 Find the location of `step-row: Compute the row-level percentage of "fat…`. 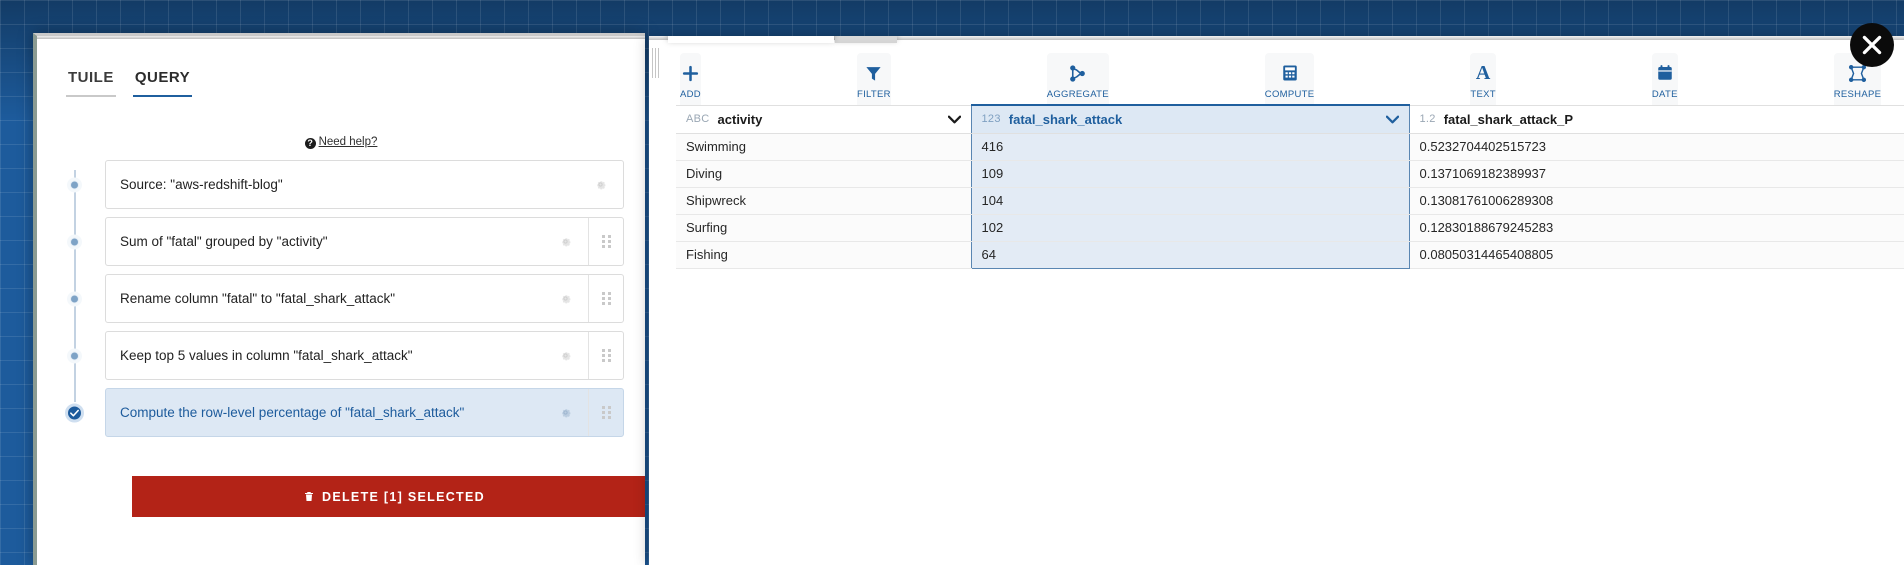

step-row: Compute the row-level percentage of "fat… is located at coordinates (341, 412).